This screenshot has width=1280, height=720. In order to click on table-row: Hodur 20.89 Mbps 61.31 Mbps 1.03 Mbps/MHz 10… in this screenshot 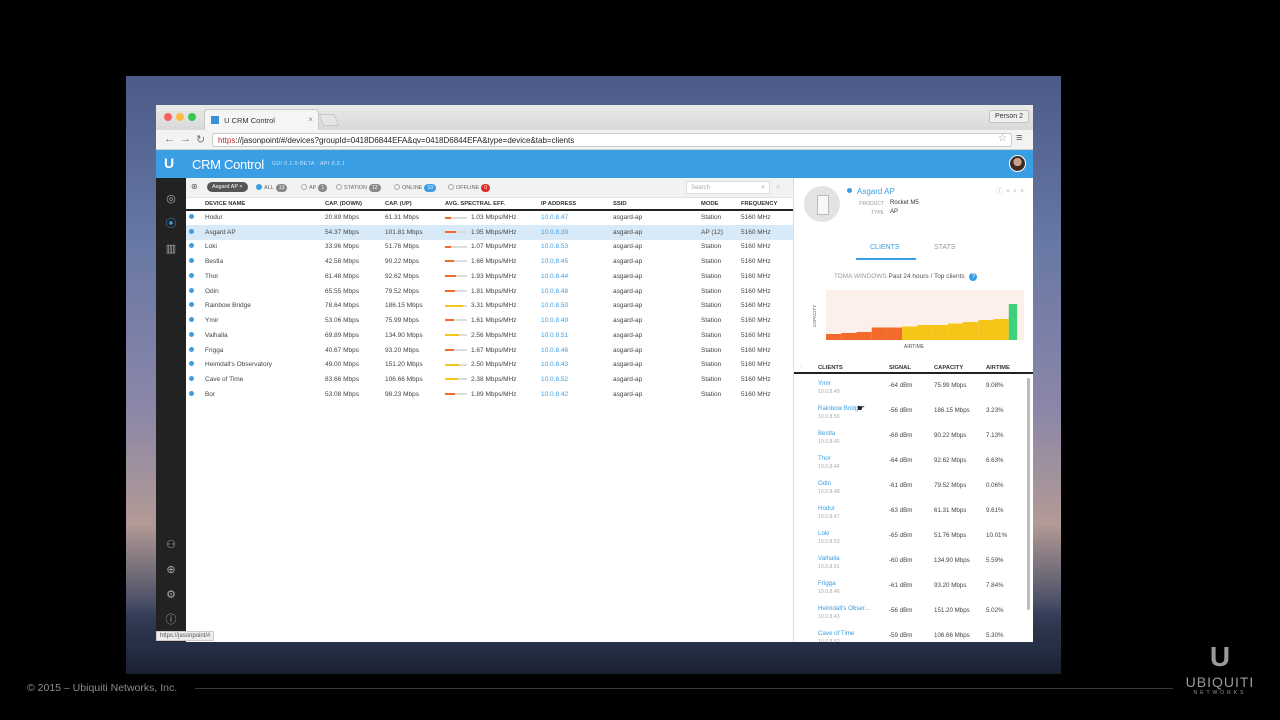, I will do `click(489, 217)`.